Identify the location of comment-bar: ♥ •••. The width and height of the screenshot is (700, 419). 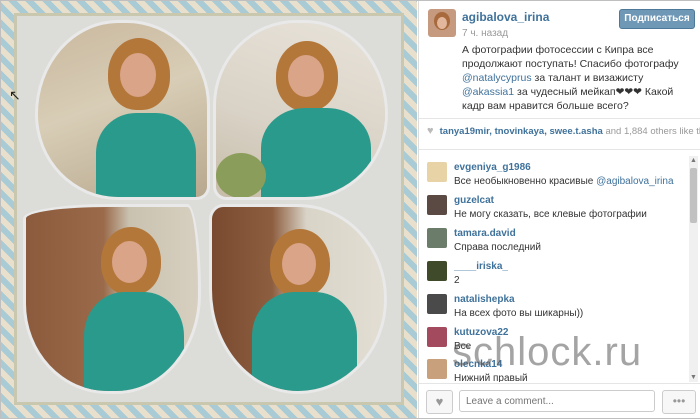
(559, 401).